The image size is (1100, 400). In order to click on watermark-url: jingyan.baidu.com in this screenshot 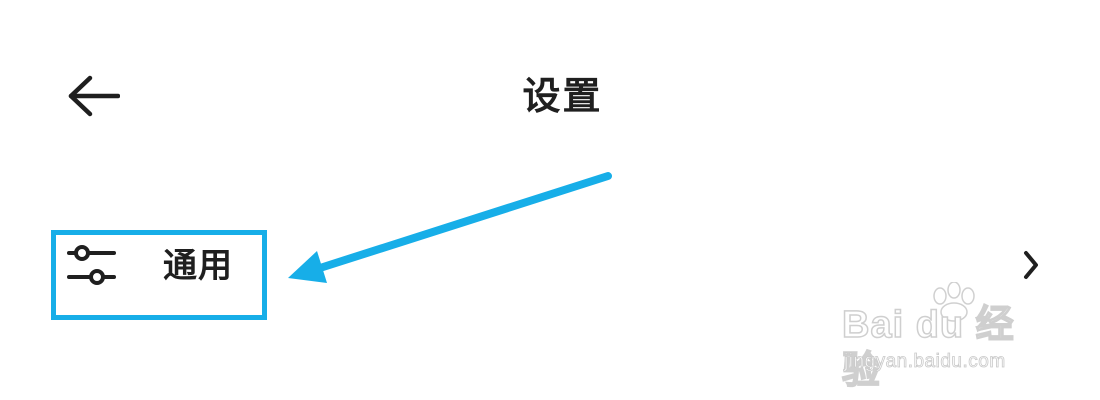, I will do `click(925, 362)`.